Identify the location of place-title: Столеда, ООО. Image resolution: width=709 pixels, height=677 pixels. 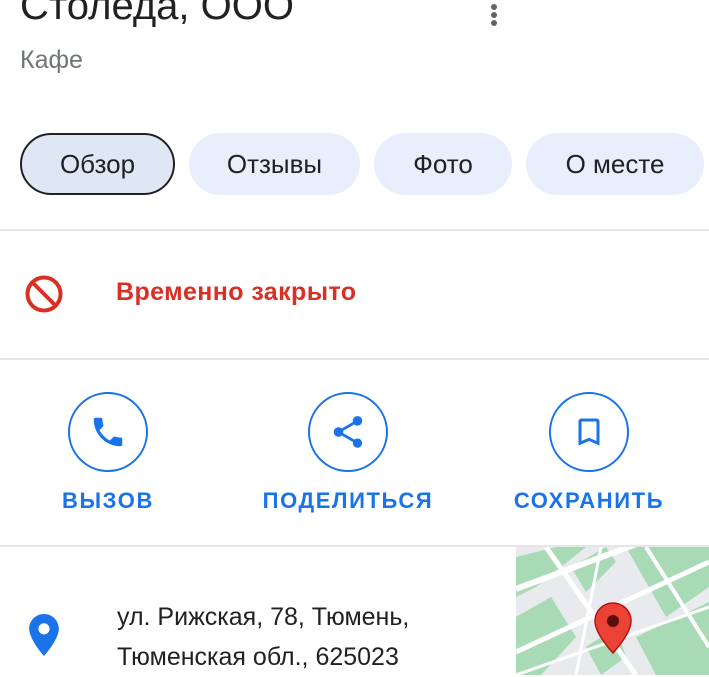
(157, 14).